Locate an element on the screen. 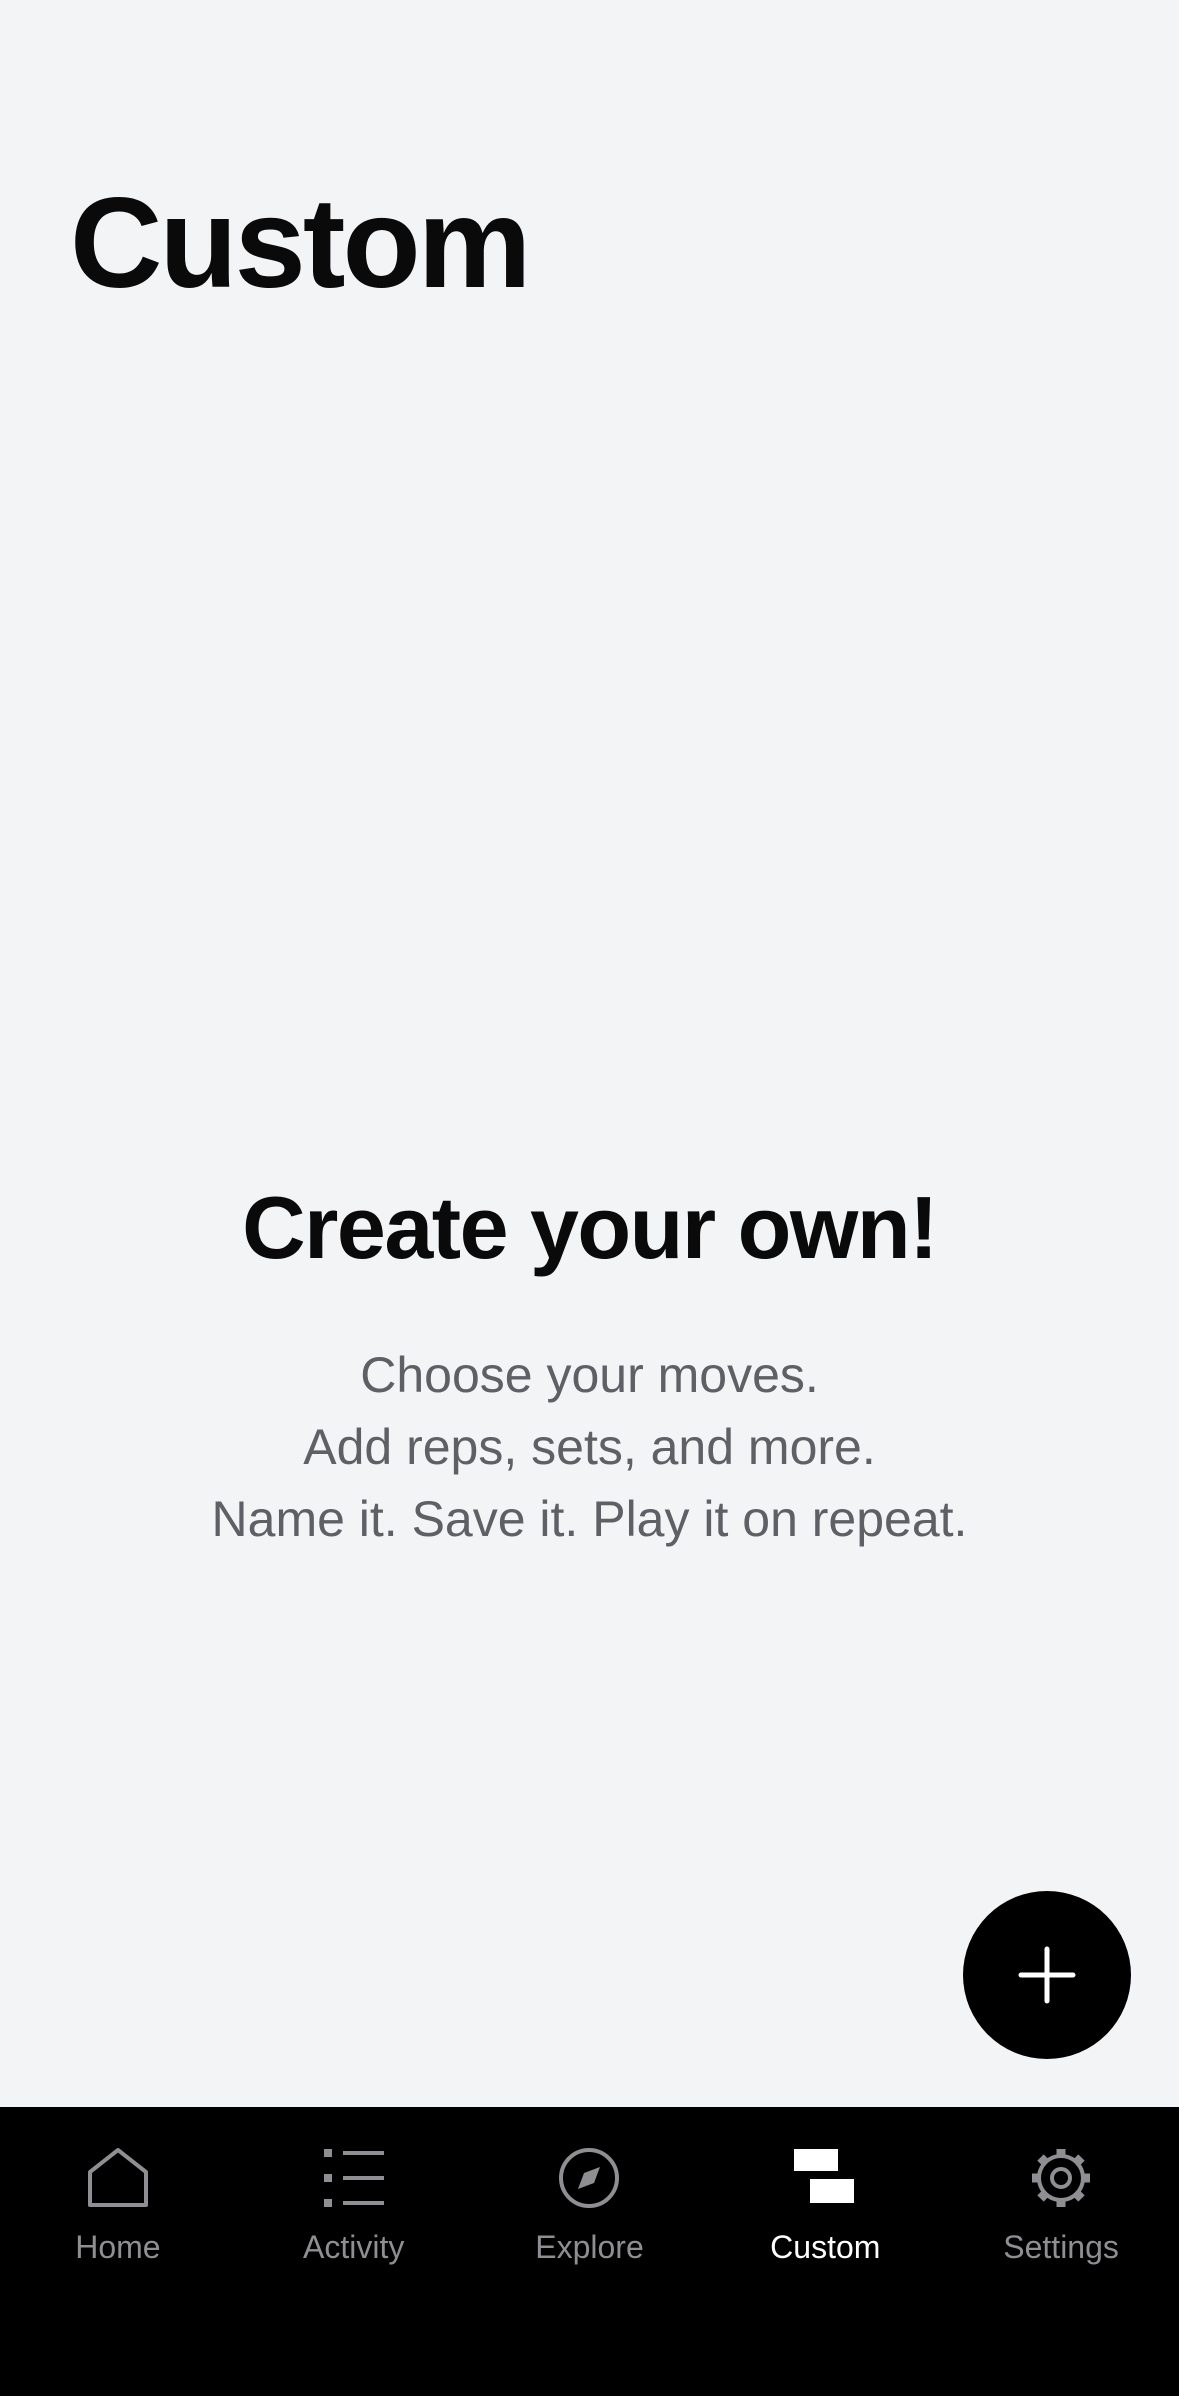 This screenshot has height=2396, width=1179. custom-blocks-icon is located at coordinates (825, 2178).